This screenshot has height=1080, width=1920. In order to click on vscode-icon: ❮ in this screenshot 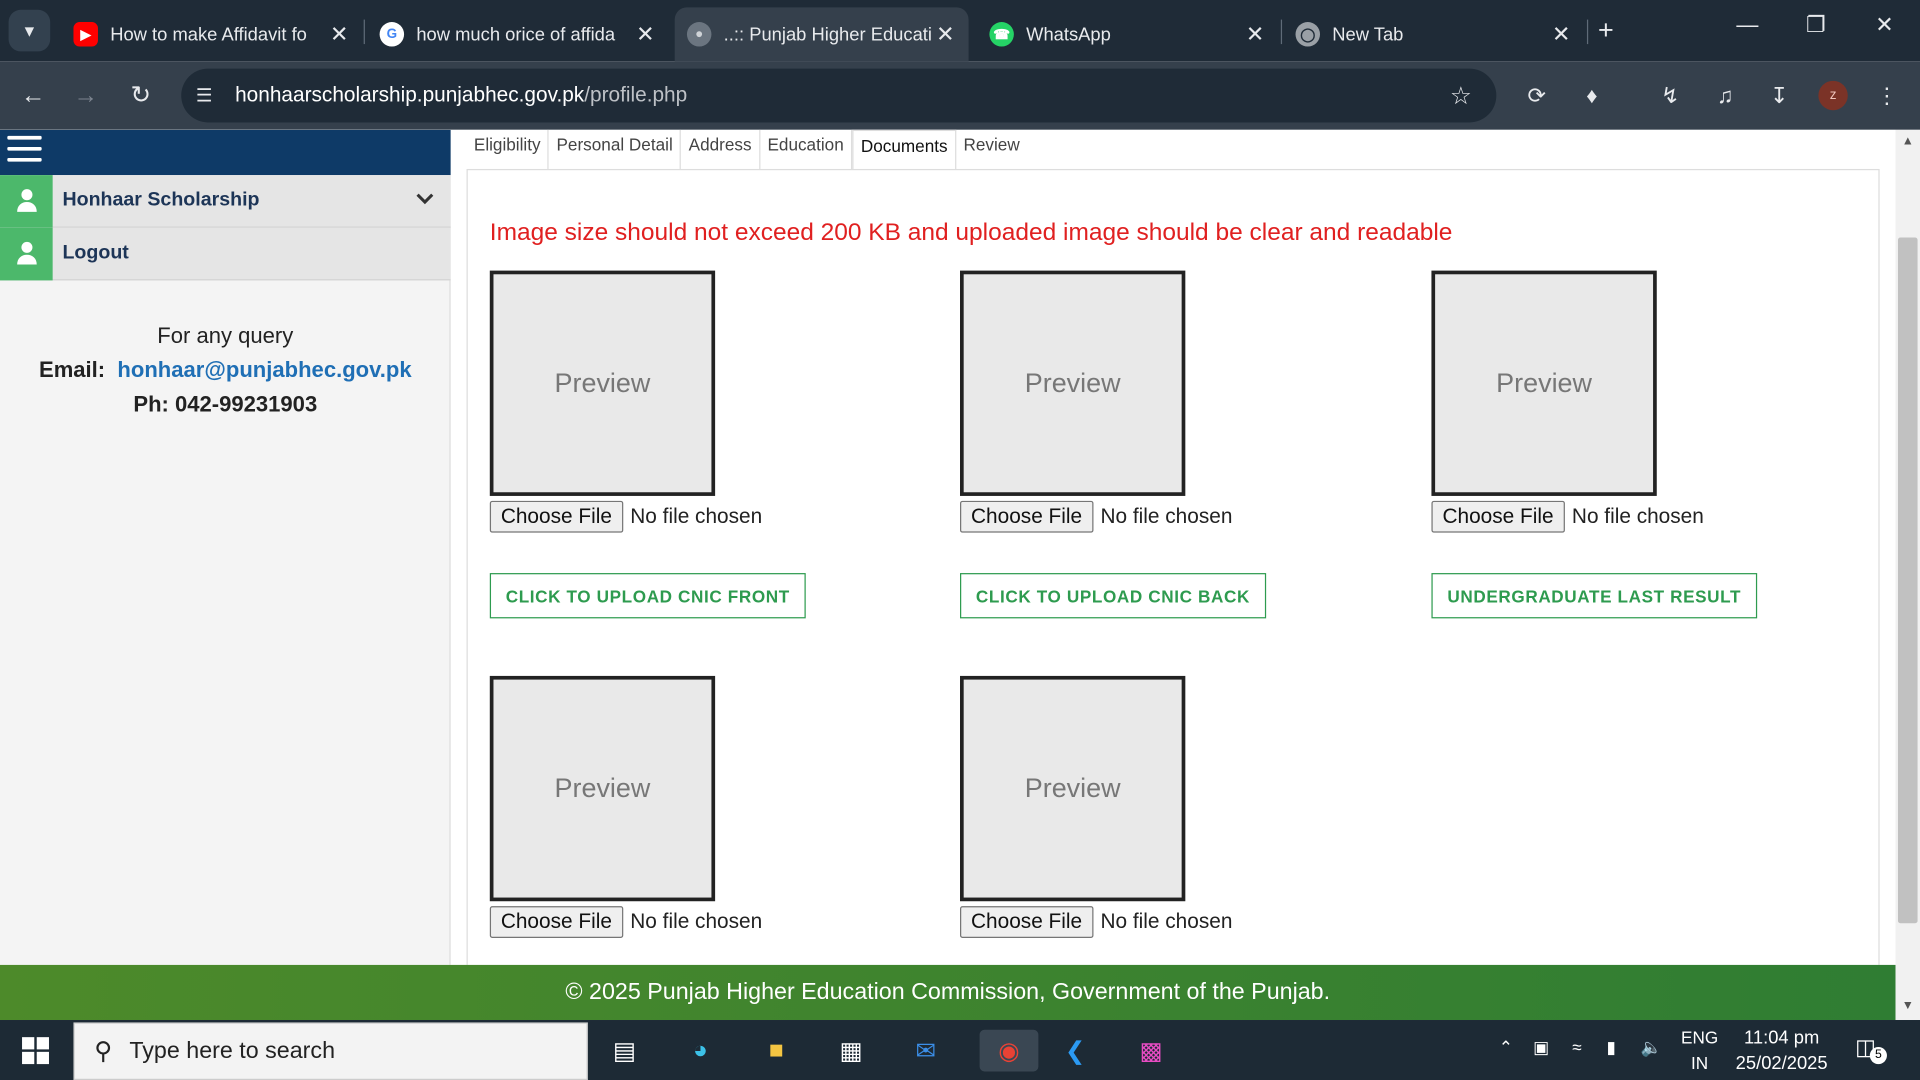, I will do `click(1075, 1051)`.